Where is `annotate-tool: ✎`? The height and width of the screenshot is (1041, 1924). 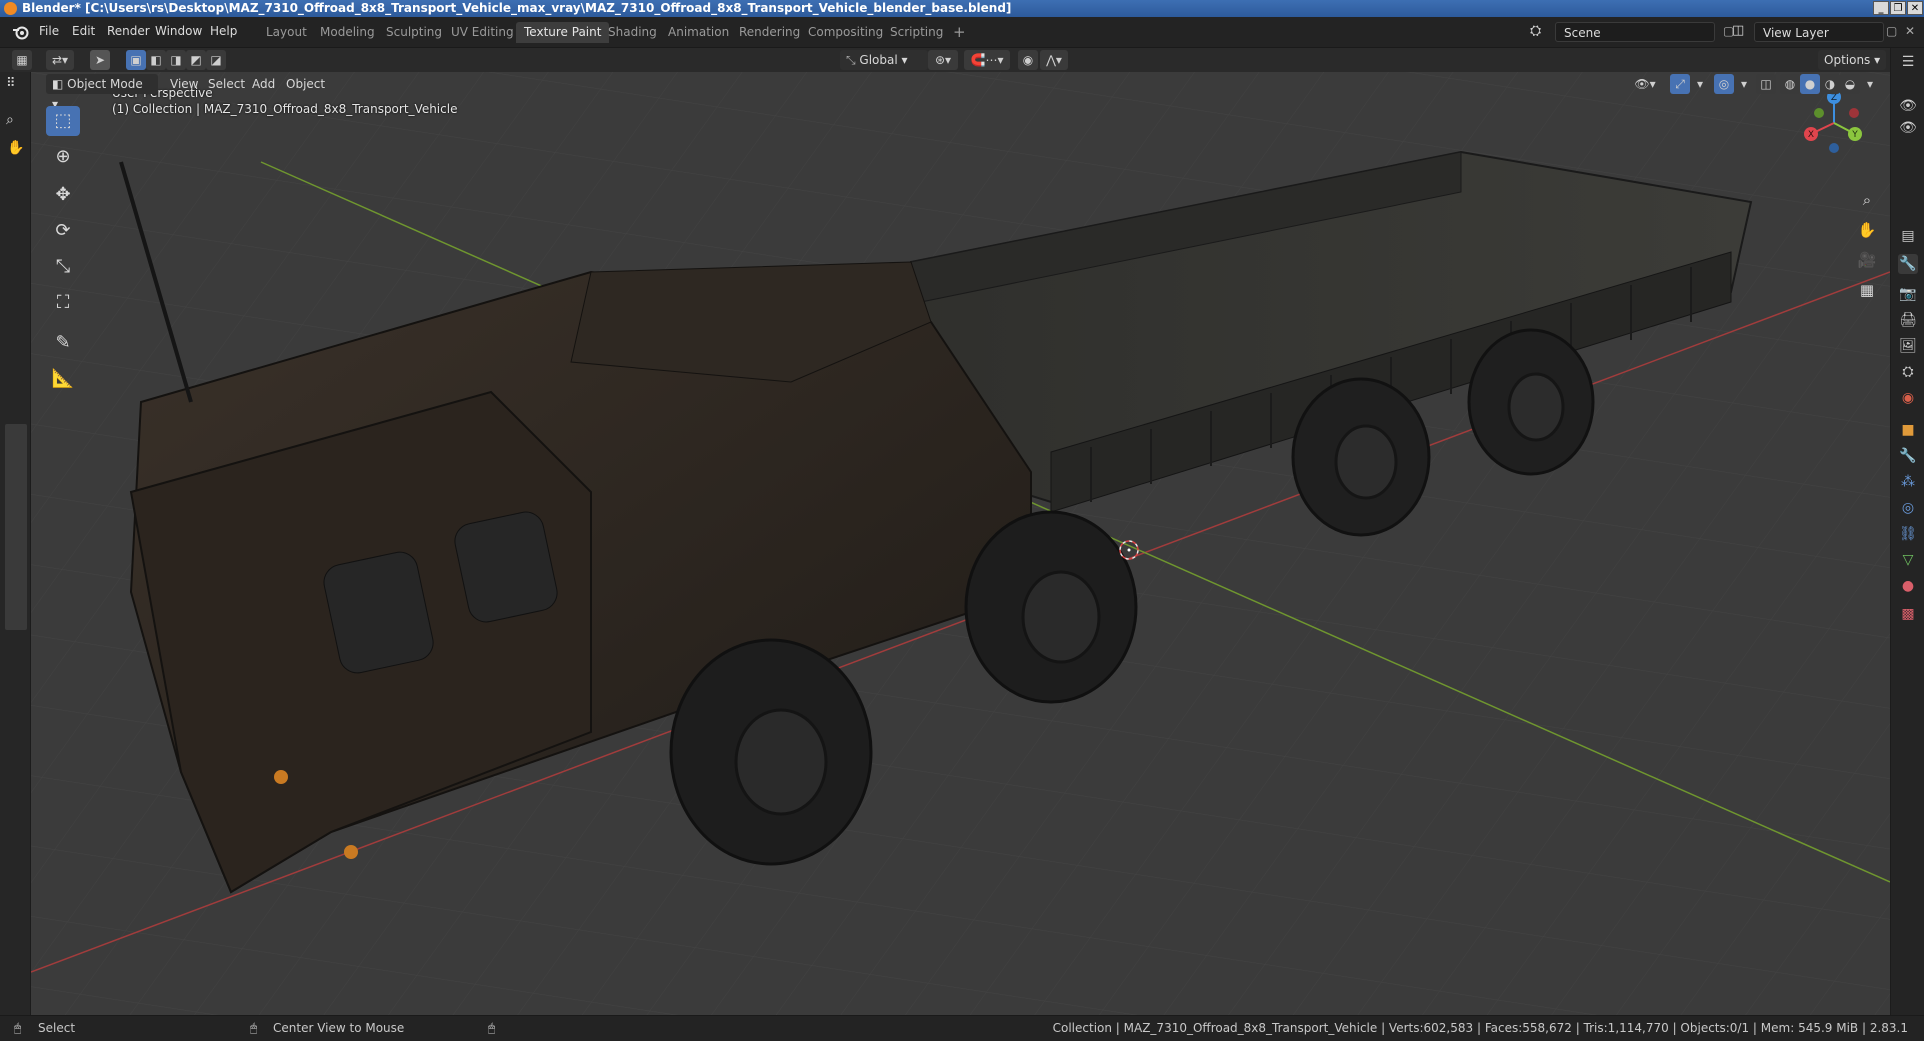
annotate-tool: ✎ is located at coordinates (63, 343).